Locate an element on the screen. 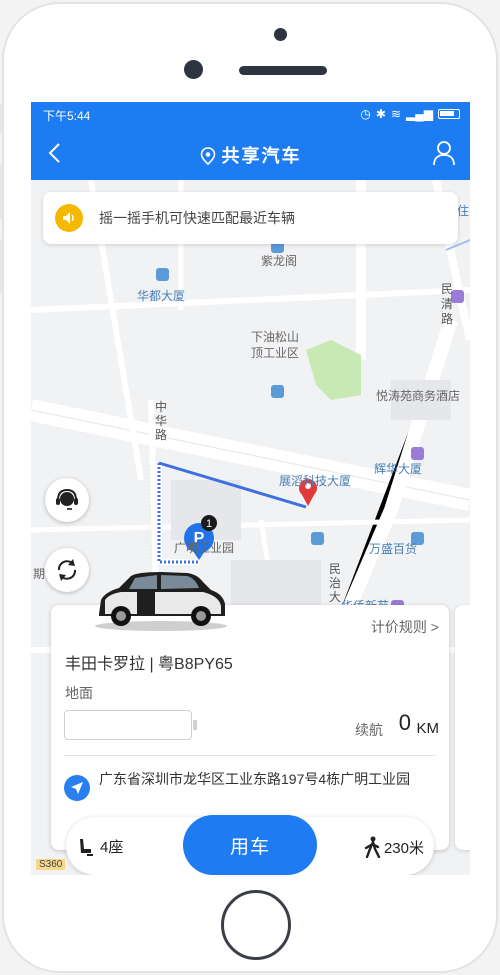  status-icons: ◷ ✱ ≋ ▂▄▆ is located at coordinates (410, 114).